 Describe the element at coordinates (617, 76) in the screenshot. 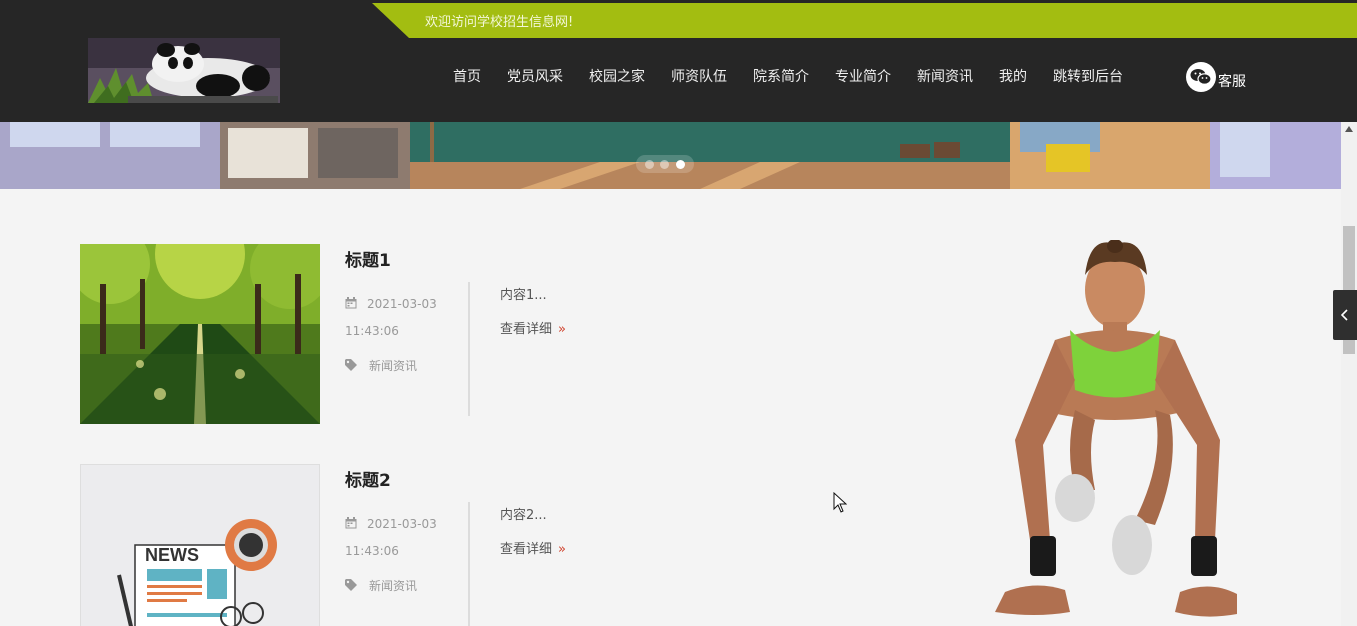

I see `nav-item-campus: 校园之家` at that location.